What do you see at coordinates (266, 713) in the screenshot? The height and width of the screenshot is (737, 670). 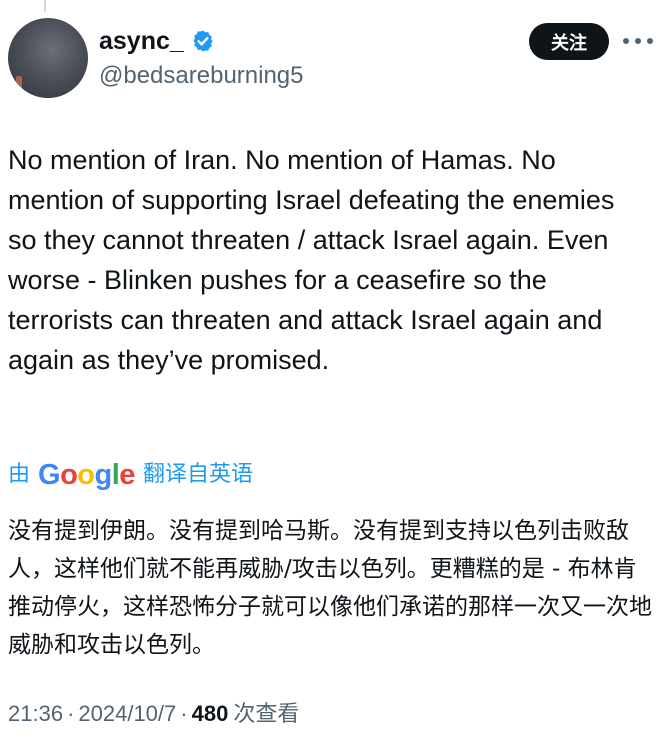 I see `views-label: 次查看` at bounding box center [266, 713].